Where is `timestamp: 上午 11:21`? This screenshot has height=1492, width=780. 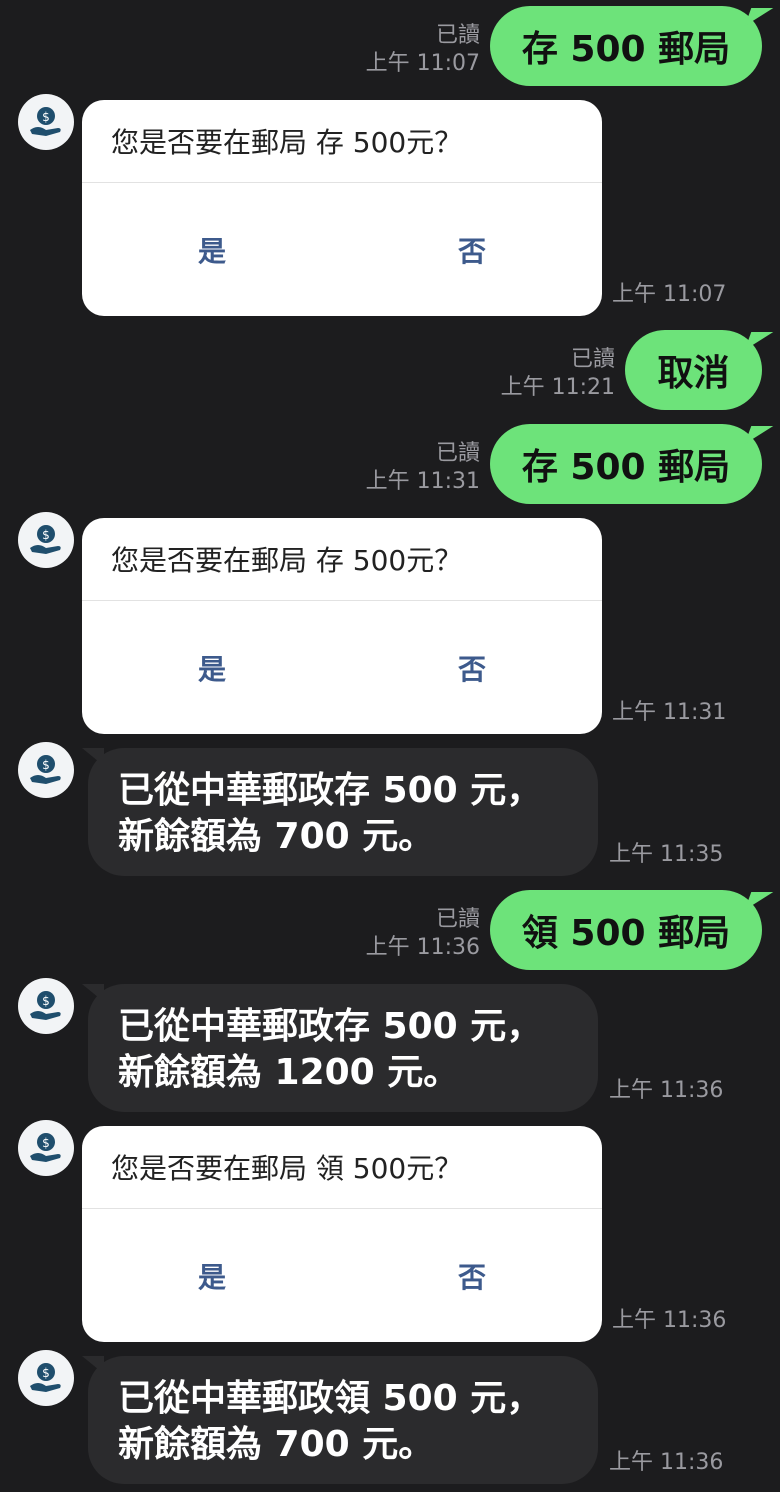
timestamp: 上午 11:21 is located at coordinates (557, 387).